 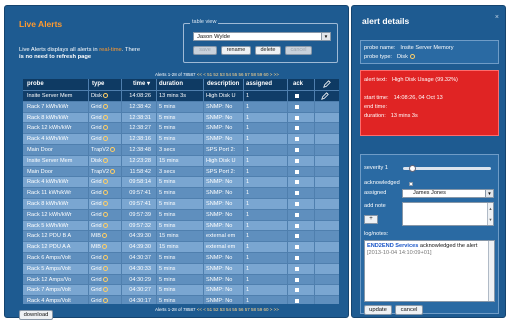 What do you see at coordinates (138, 269) in the screenshot?
I see `cell-time: 04:30:33` at bounding box center [138, 269].